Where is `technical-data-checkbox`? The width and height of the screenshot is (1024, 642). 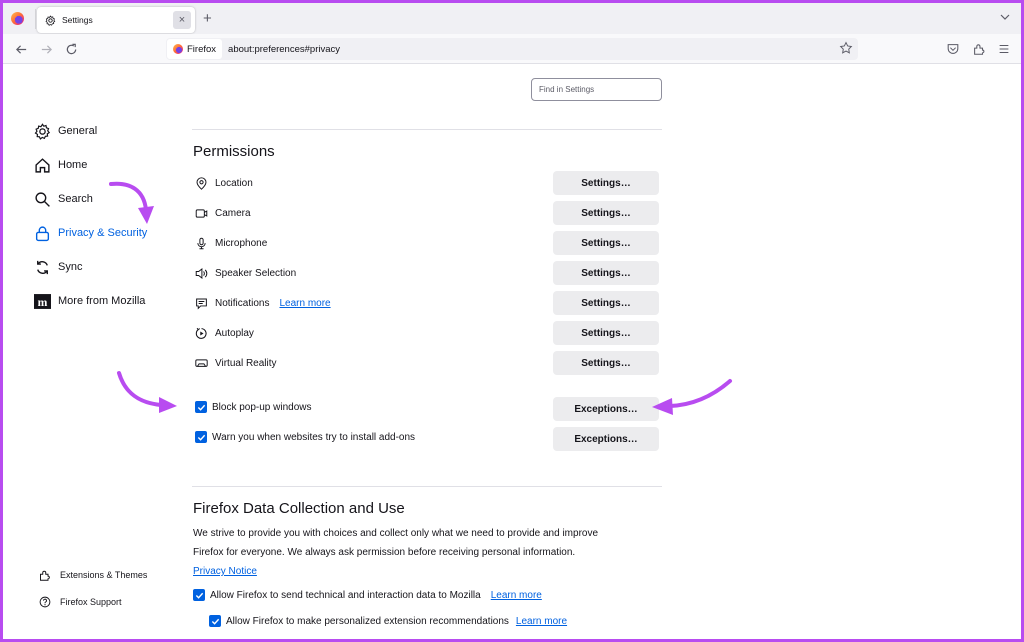 technical-data-checkbox is located at coordinates (199, 595).